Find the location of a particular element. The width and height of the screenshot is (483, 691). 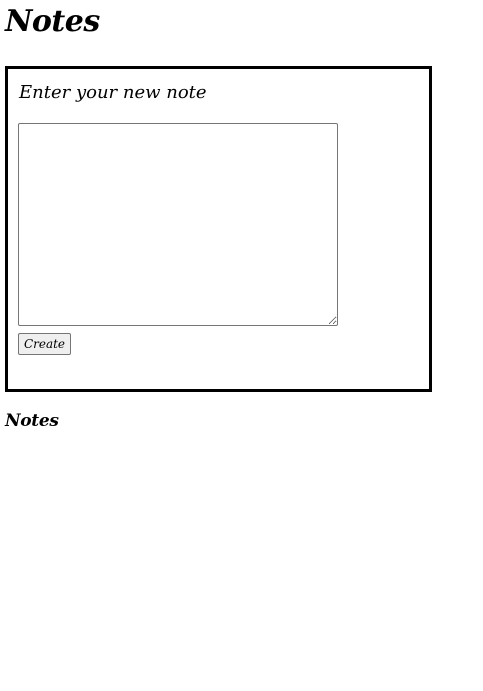

page-title: Notes is located at coordinates (52, 21).